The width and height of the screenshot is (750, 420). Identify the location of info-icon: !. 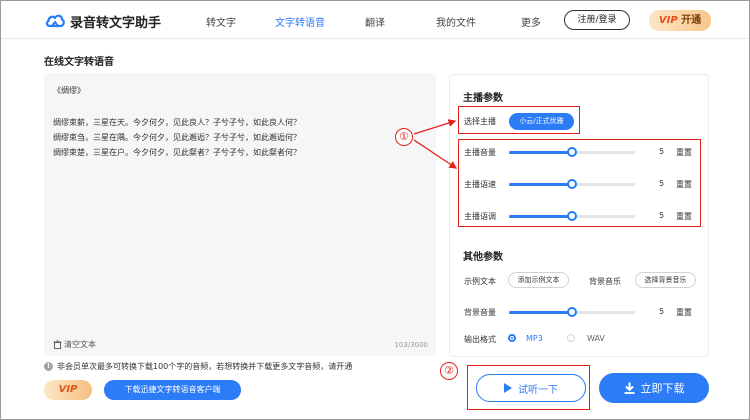
(48, 366).